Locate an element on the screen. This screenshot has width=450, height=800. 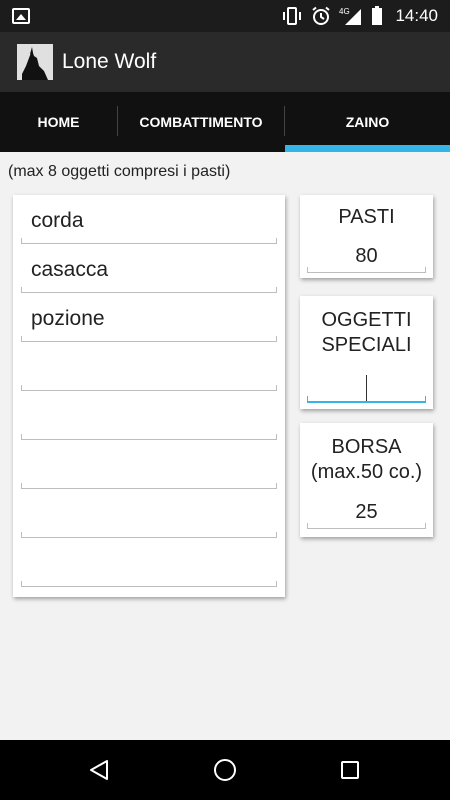
wolf-logo-icon is located at coordinates (35, 62).